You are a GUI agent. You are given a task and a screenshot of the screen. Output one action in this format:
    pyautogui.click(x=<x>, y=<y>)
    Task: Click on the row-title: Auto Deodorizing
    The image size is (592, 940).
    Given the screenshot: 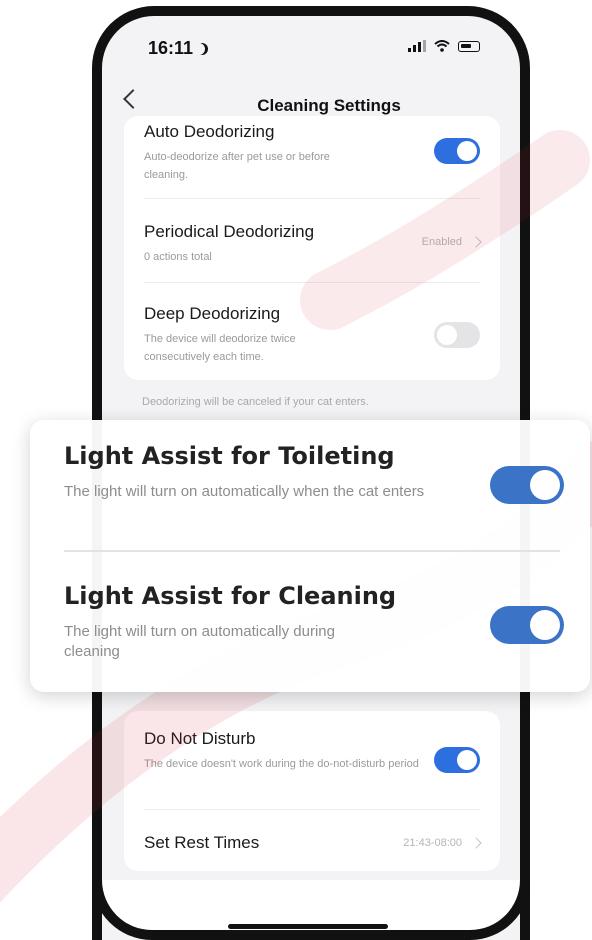 What is the action you would take?
    pyautogui.click(x=209, y=131)
    